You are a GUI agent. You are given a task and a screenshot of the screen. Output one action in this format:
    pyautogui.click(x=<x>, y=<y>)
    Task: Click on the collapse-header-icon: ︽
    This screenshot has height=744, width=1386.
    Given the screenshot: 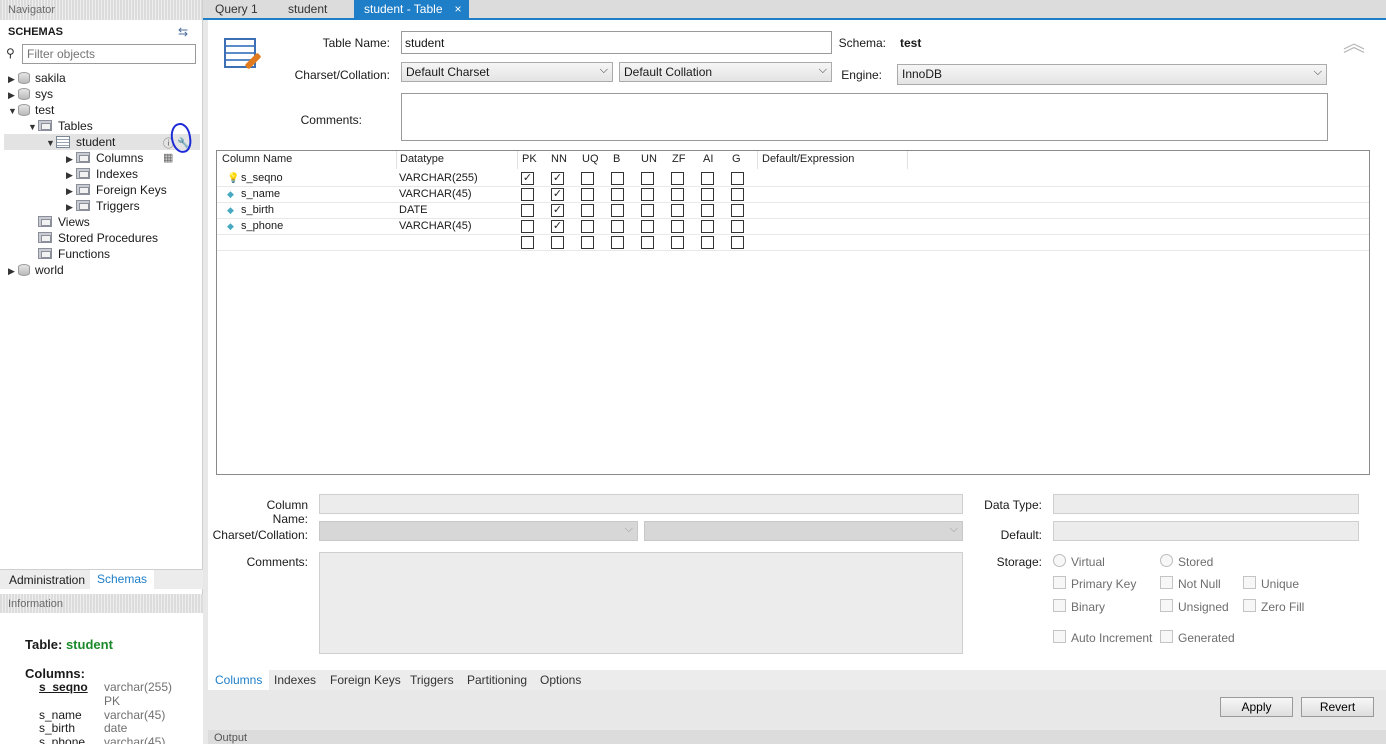 What is the action you would take?
    pyautogui.click(x=1354, y=42)
    